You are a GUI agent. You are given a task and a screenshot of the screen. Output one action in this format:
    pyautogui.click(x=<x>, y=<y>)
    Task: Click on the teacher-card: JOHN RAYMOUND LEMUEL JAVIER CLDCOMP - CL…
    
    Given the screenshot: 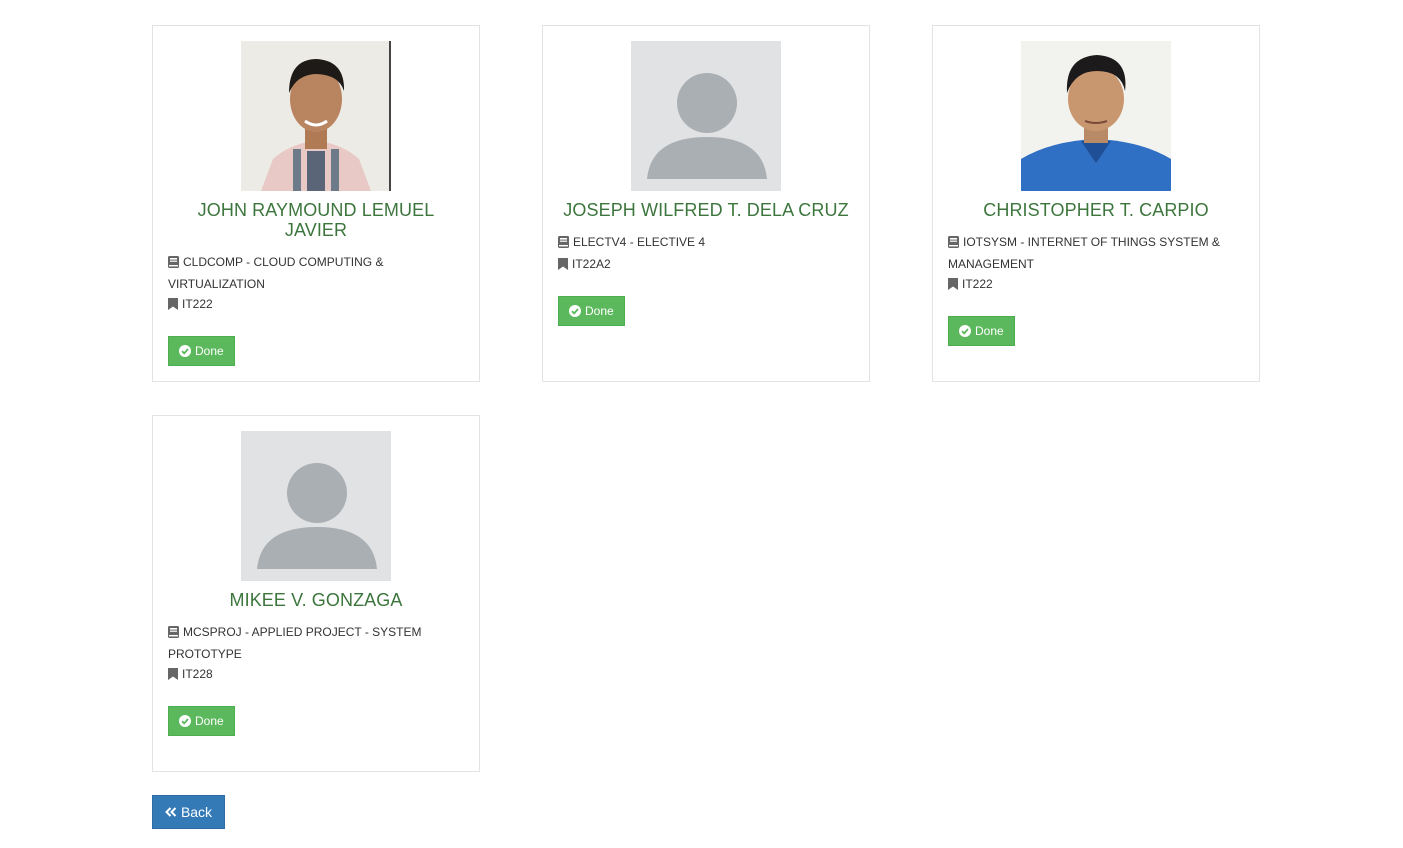 What is the action you would take?
    pyautogui.click(x=316, y=203)
    